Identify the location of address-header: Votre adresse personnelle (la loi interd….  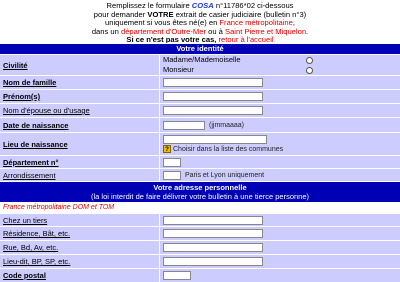
(200, 191).